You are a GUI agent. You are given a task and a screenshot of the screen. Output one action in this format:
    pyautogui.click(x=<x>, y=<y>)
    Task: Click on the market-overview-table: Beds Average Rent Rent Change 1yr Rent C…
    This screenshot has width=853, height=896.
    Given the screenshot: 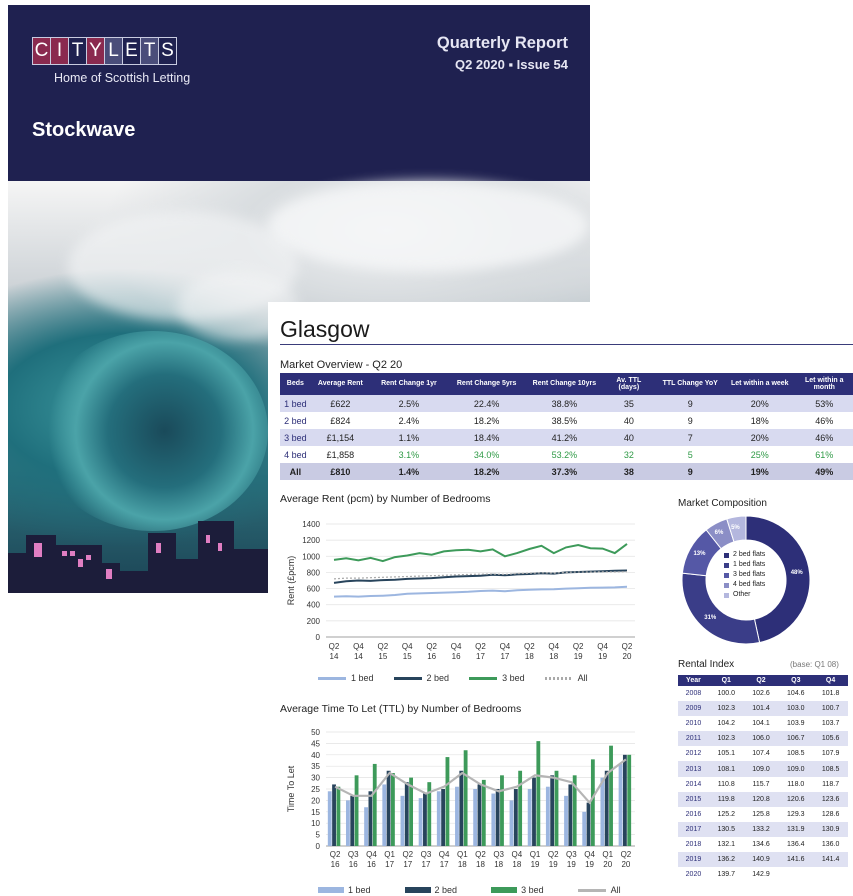 What is the action you would take?
    pyautogui.click(x=566, y=426)
    